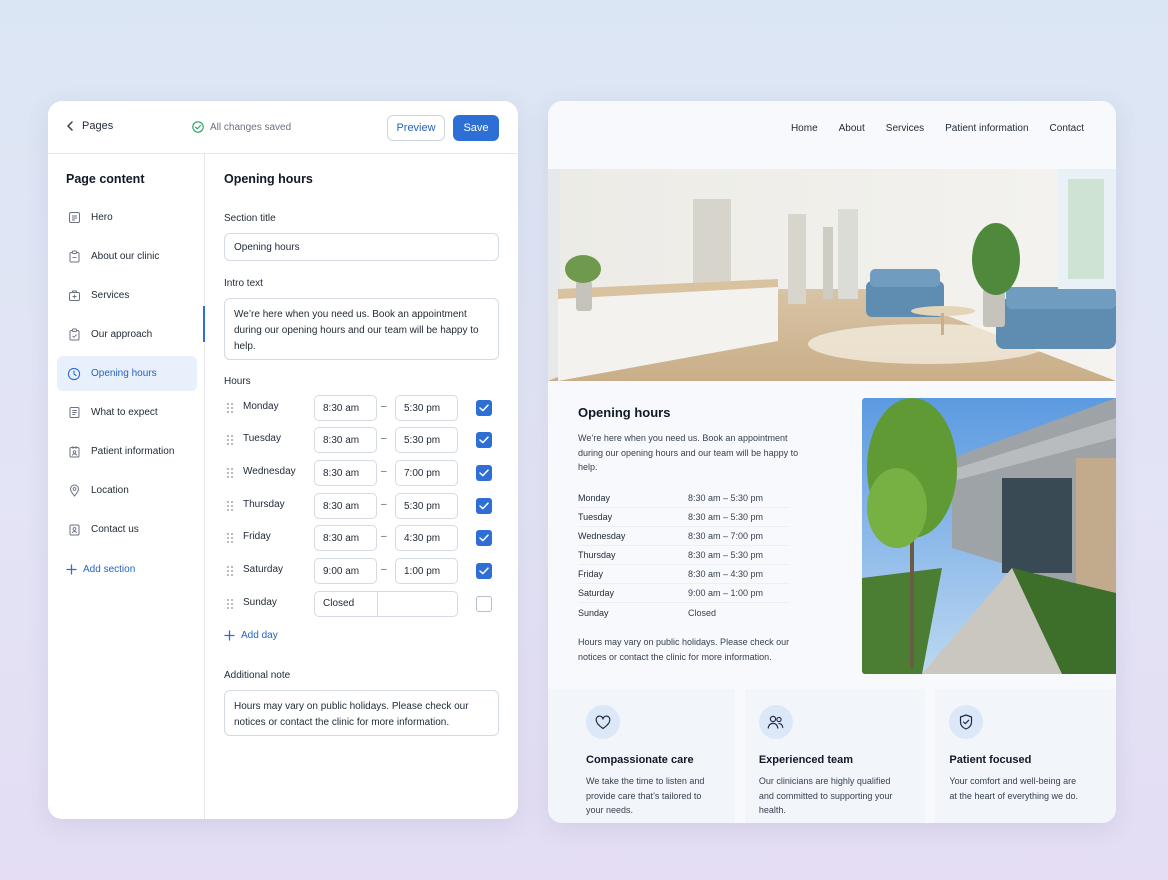 The width and height of the screenshot is (1168, 880). What do you see at coordinates (124, 373) in the screenshot?
I see `sidebar-item-label: Opening hours` at bounding box center [124, 373].